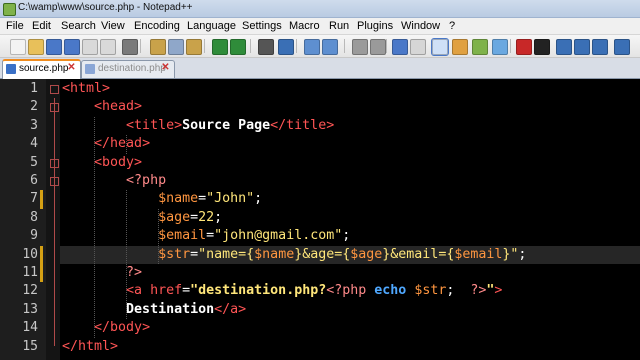 The image size is (640, 360). Describe the element at coordinates (524, 47) in the screenshot. I see `record-macro-icon` at that location.